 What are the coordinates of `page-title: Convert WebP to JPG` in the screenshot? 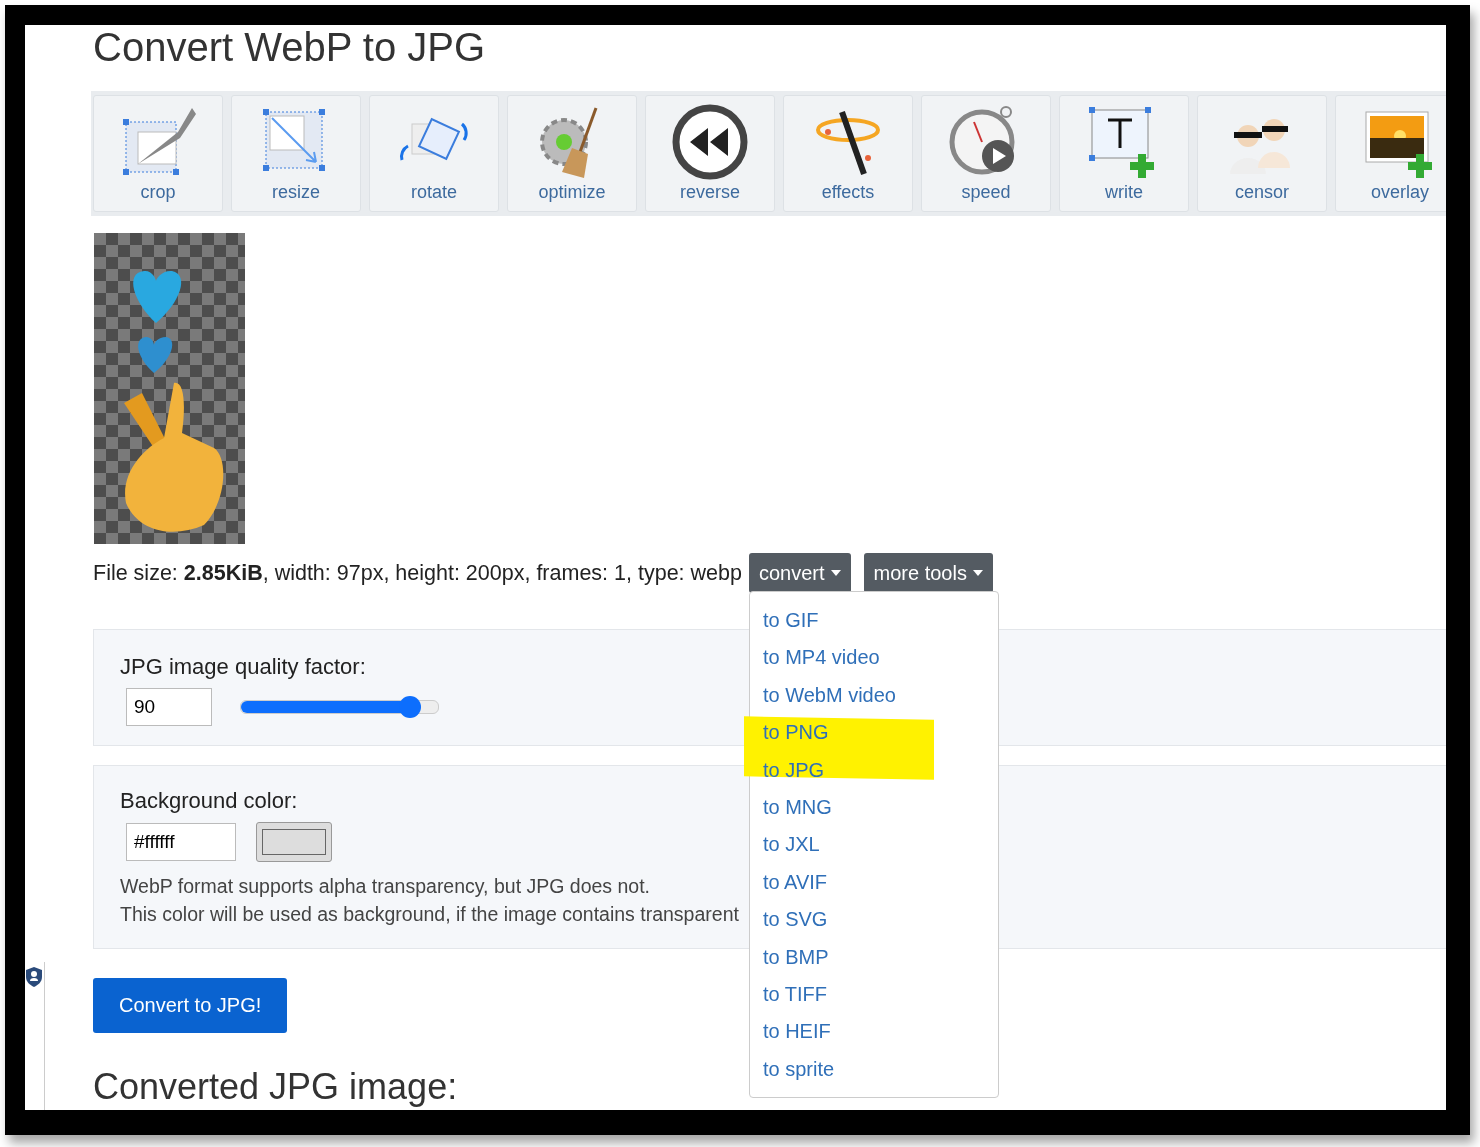 It's located at (290, 47).